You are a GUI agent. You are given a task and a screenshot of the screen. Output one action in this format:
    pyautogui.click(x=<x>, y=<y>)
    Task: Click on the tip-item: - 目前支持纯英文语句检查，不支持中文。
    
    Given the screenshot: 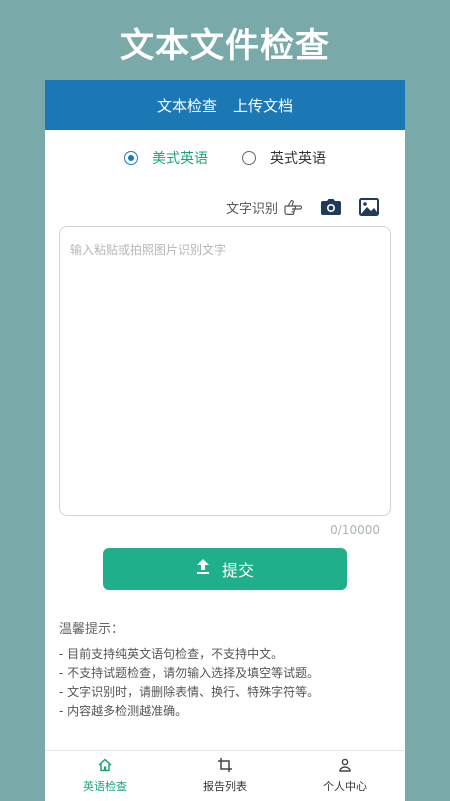 What is the action you would take?
    pyautogui.click(x=171, y=654)
    